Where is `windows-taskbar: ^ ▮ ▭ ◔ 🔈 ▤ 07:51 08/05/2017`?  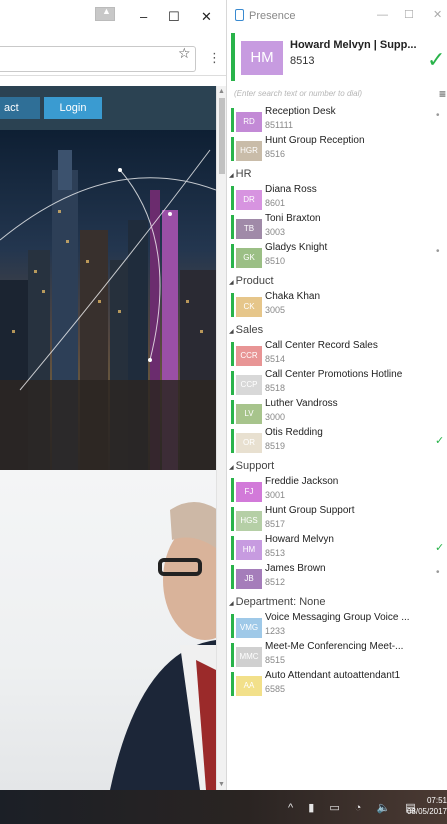
windows-taskbar: ^ ▮ ▭ ◔ 🔈 ▤ 07:51 08/05/2017 is located at coordinates (223, 807).